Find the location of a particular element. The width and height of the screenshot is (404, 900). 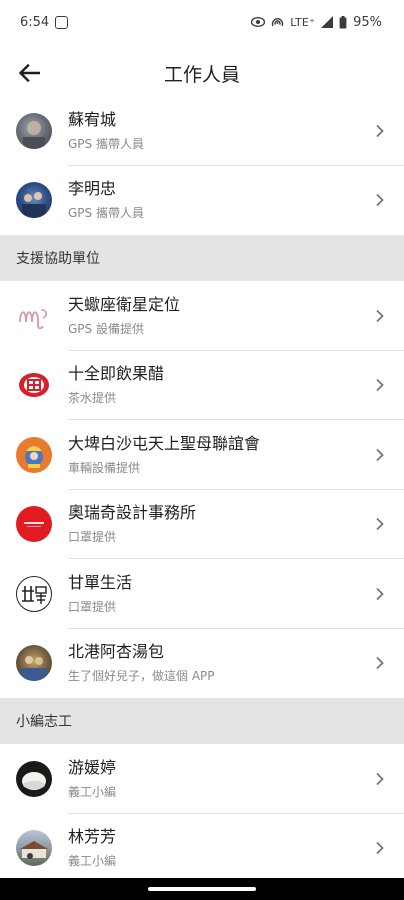

eye-icon is located at coordinates (258, 22).